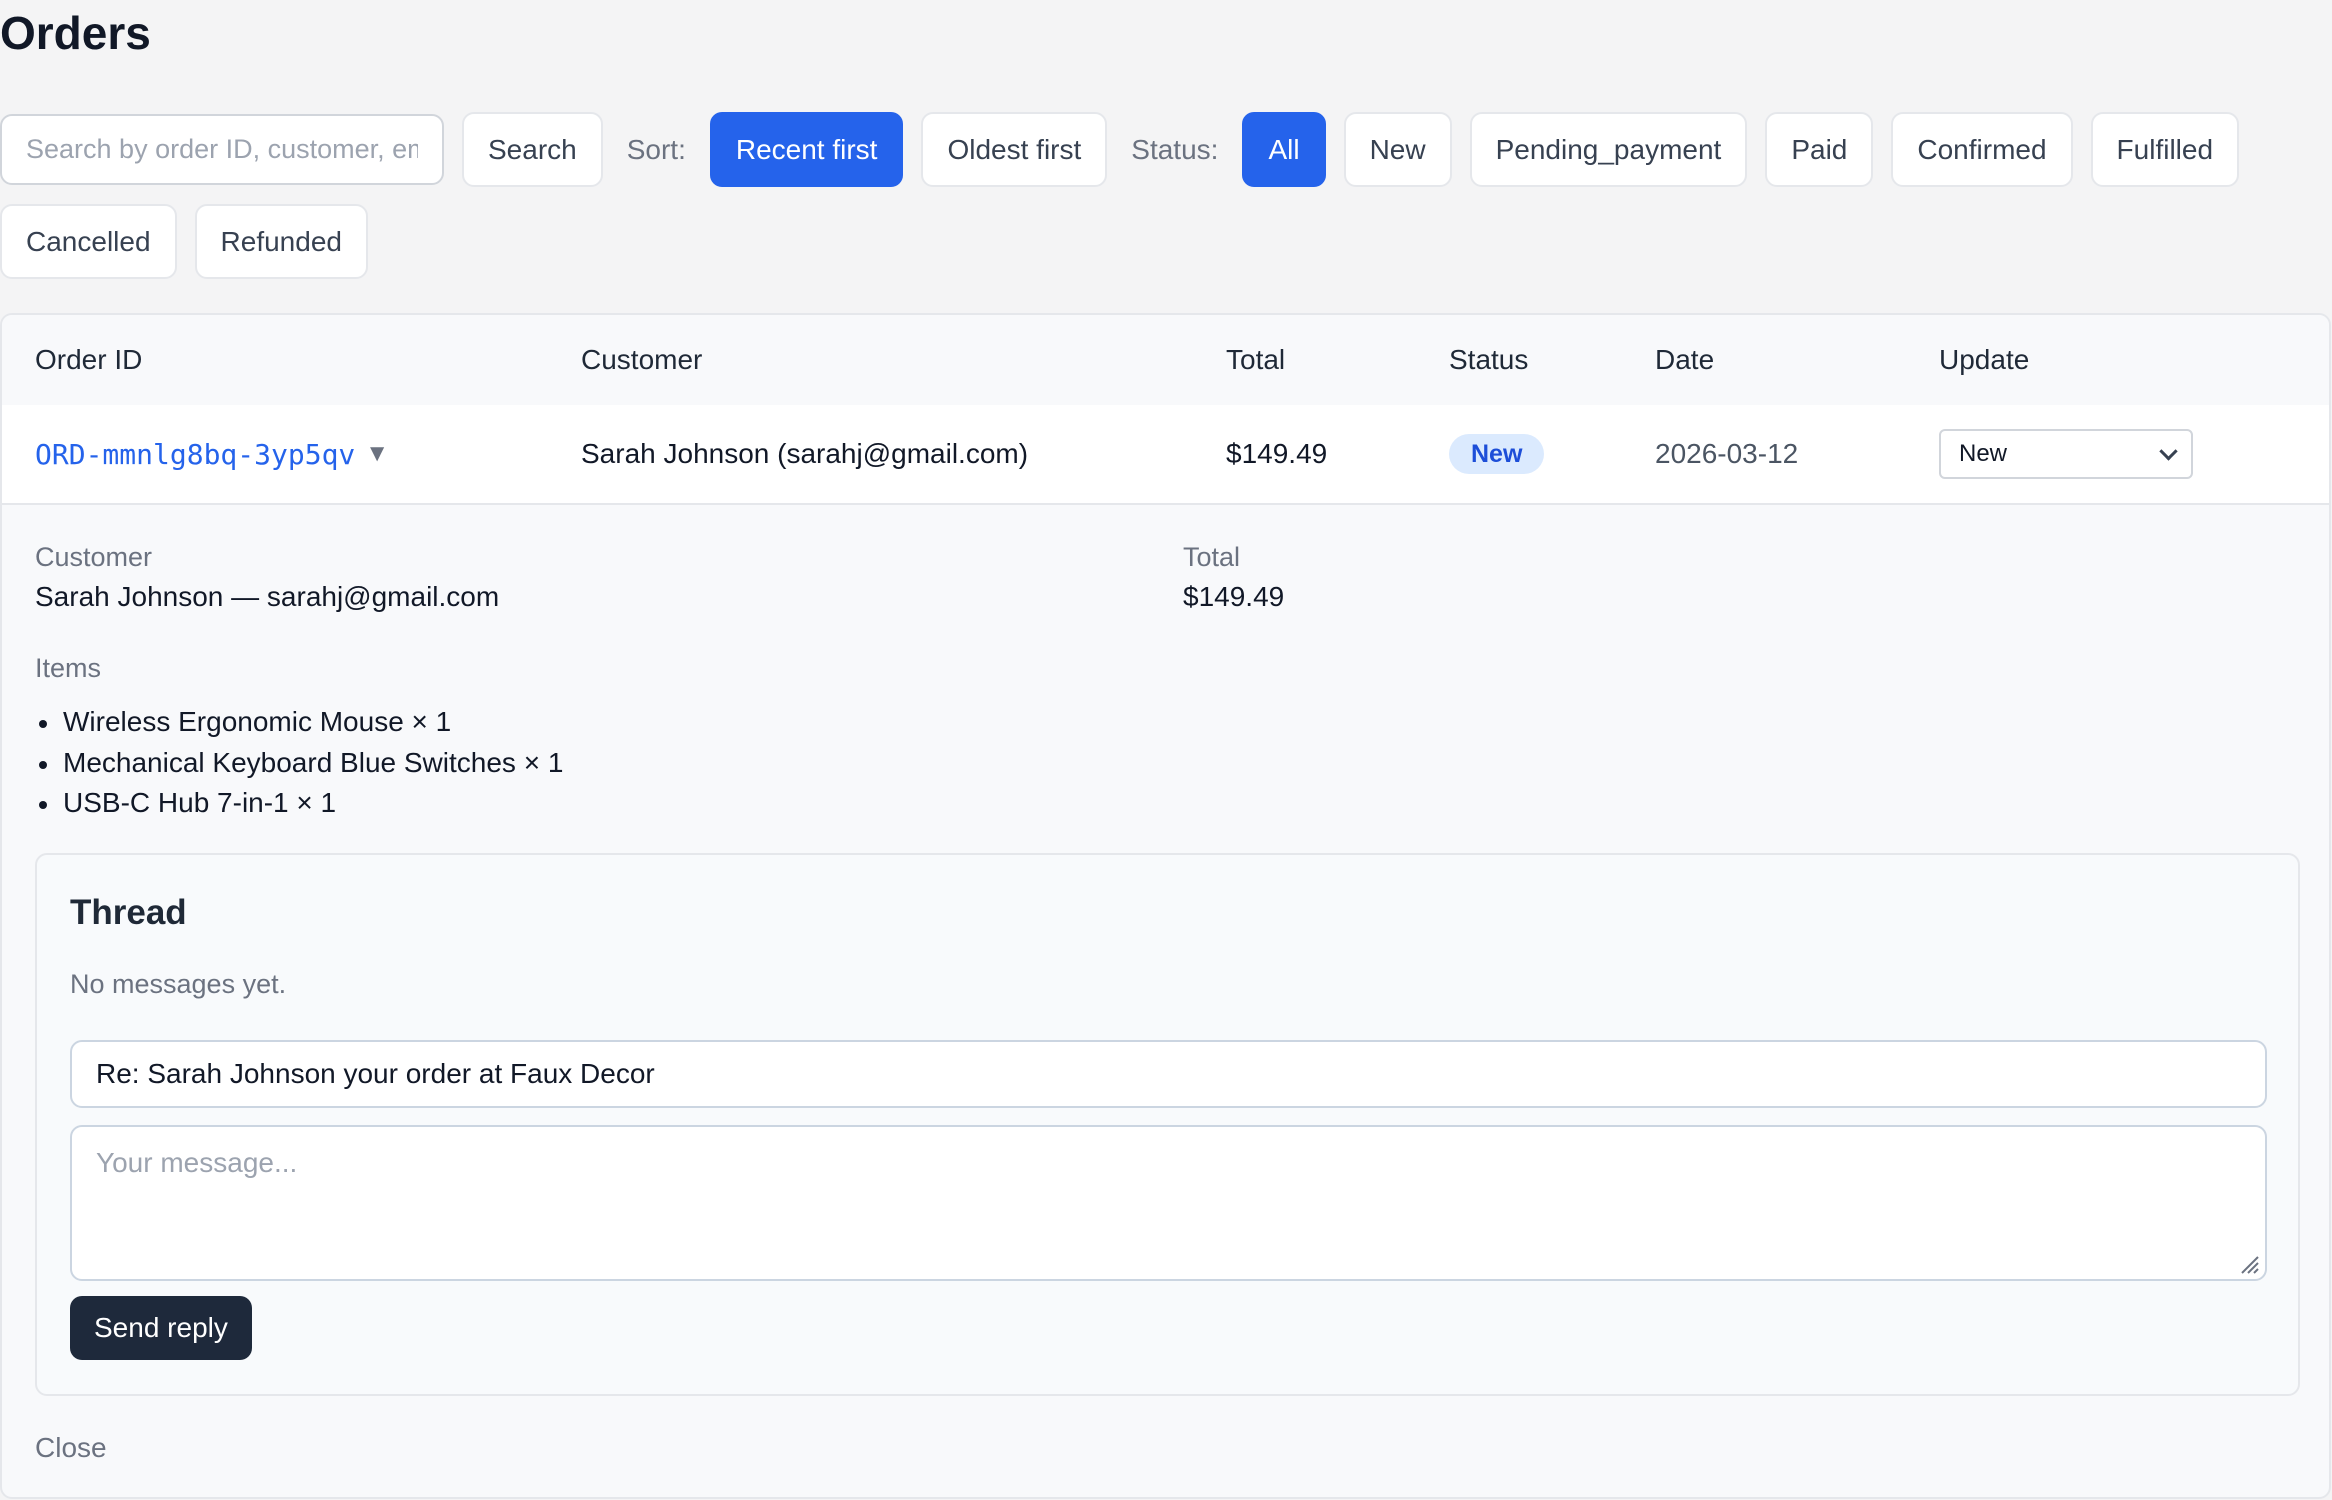 This screenshot has height=1500, width=2332. What do you see at coordinates (1234, 596) in the screenshot?
I see `total-detail-value: $149.49` at bounding box center [1234, 596].